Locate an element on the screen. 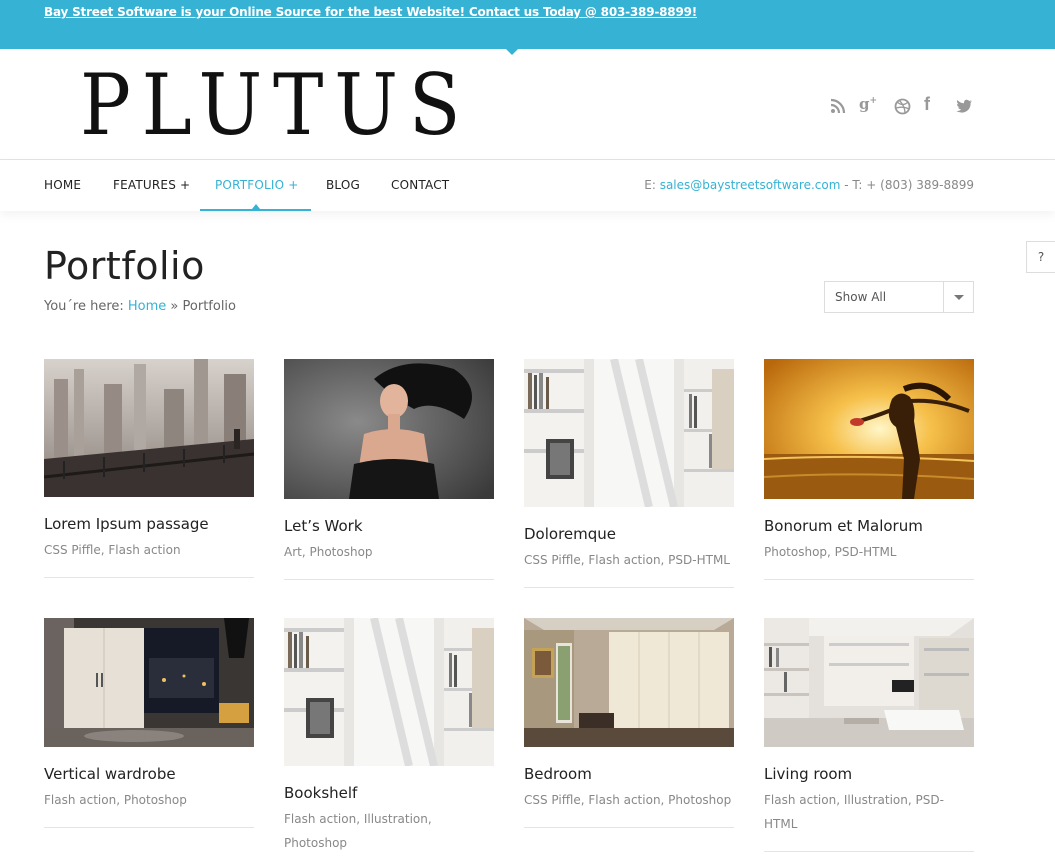  facebook-icon: f is located at coordinates (932, 104).